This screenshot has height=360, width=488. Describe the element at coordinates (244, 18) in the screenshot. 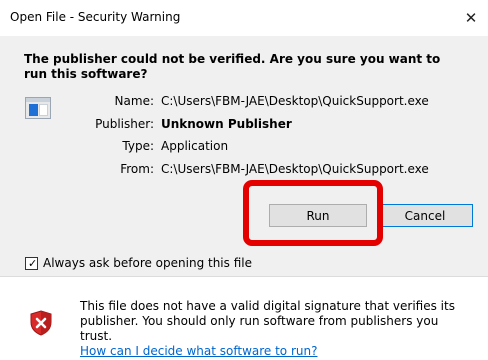

I see `title-bar: Open File - Security Warning ✕` at that location.